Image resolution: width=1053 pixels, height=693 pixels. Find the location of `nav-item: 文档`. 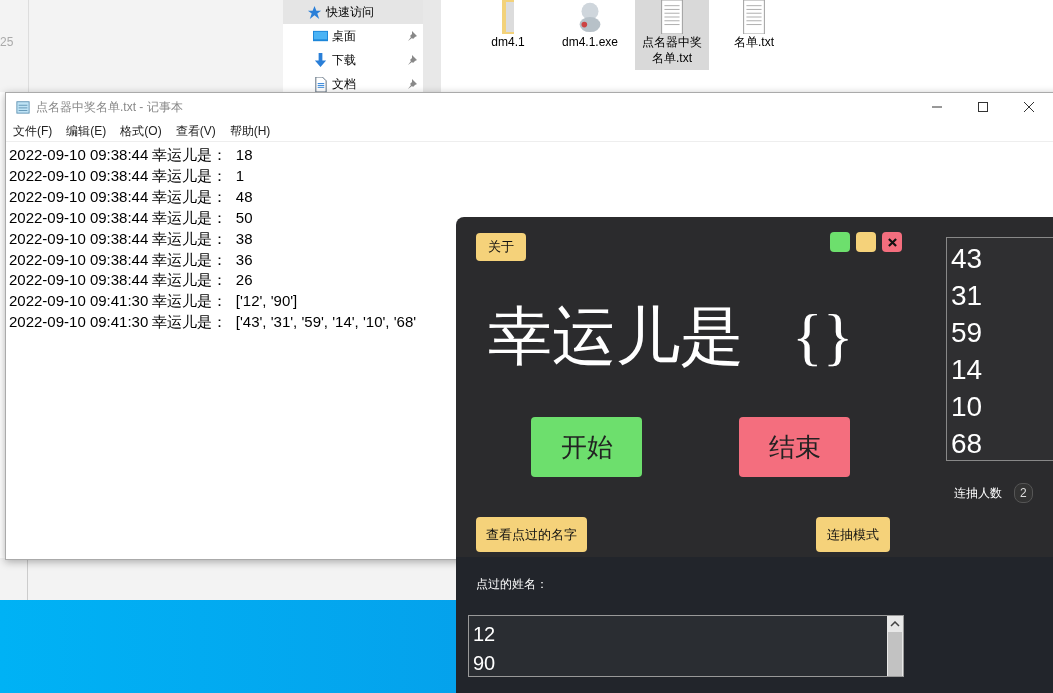

nav-item: 文档 is located at coordinates (353, 84).